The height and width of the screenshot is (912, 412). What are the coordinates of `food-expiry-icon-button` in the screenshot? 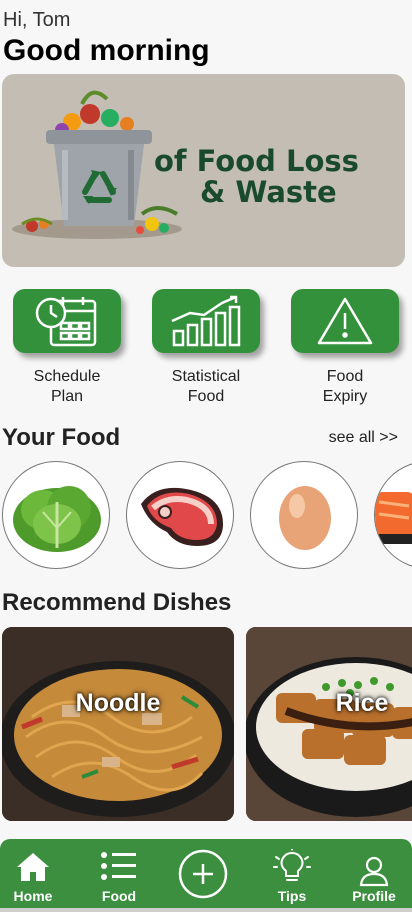 It's located at (345, 321).